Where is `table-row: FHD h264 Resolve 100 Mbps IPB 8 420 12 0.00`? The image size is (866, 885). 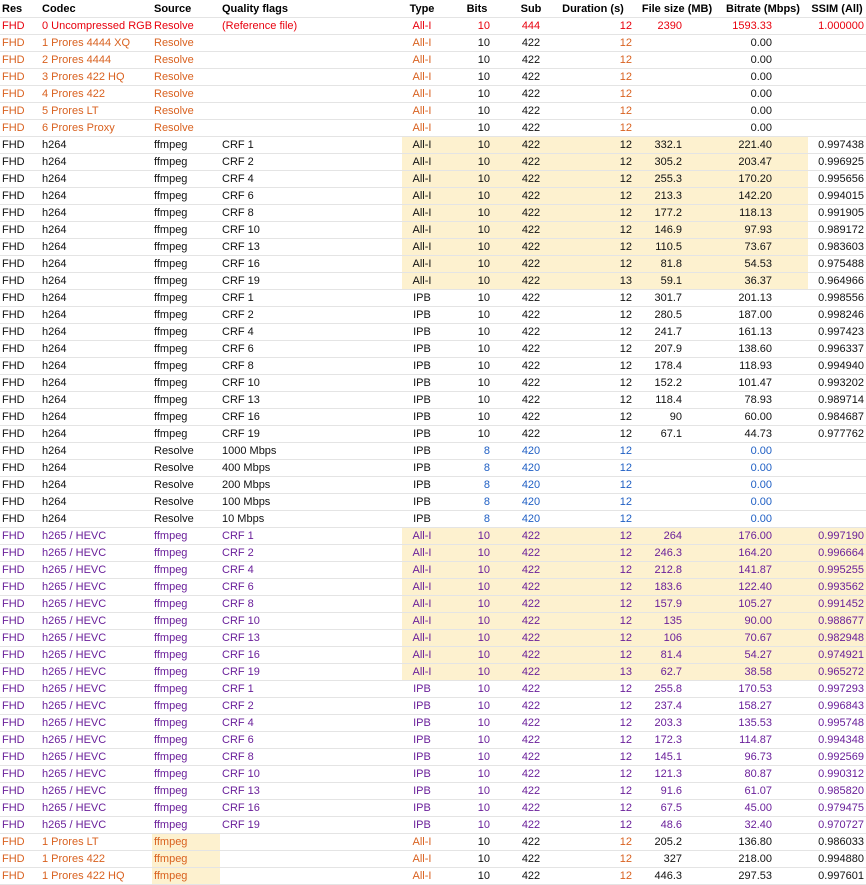 table-row: FHD h264 Resolve 100 Mbps IPB 8 420 12 0.00 is located at coordinates (433, 502).